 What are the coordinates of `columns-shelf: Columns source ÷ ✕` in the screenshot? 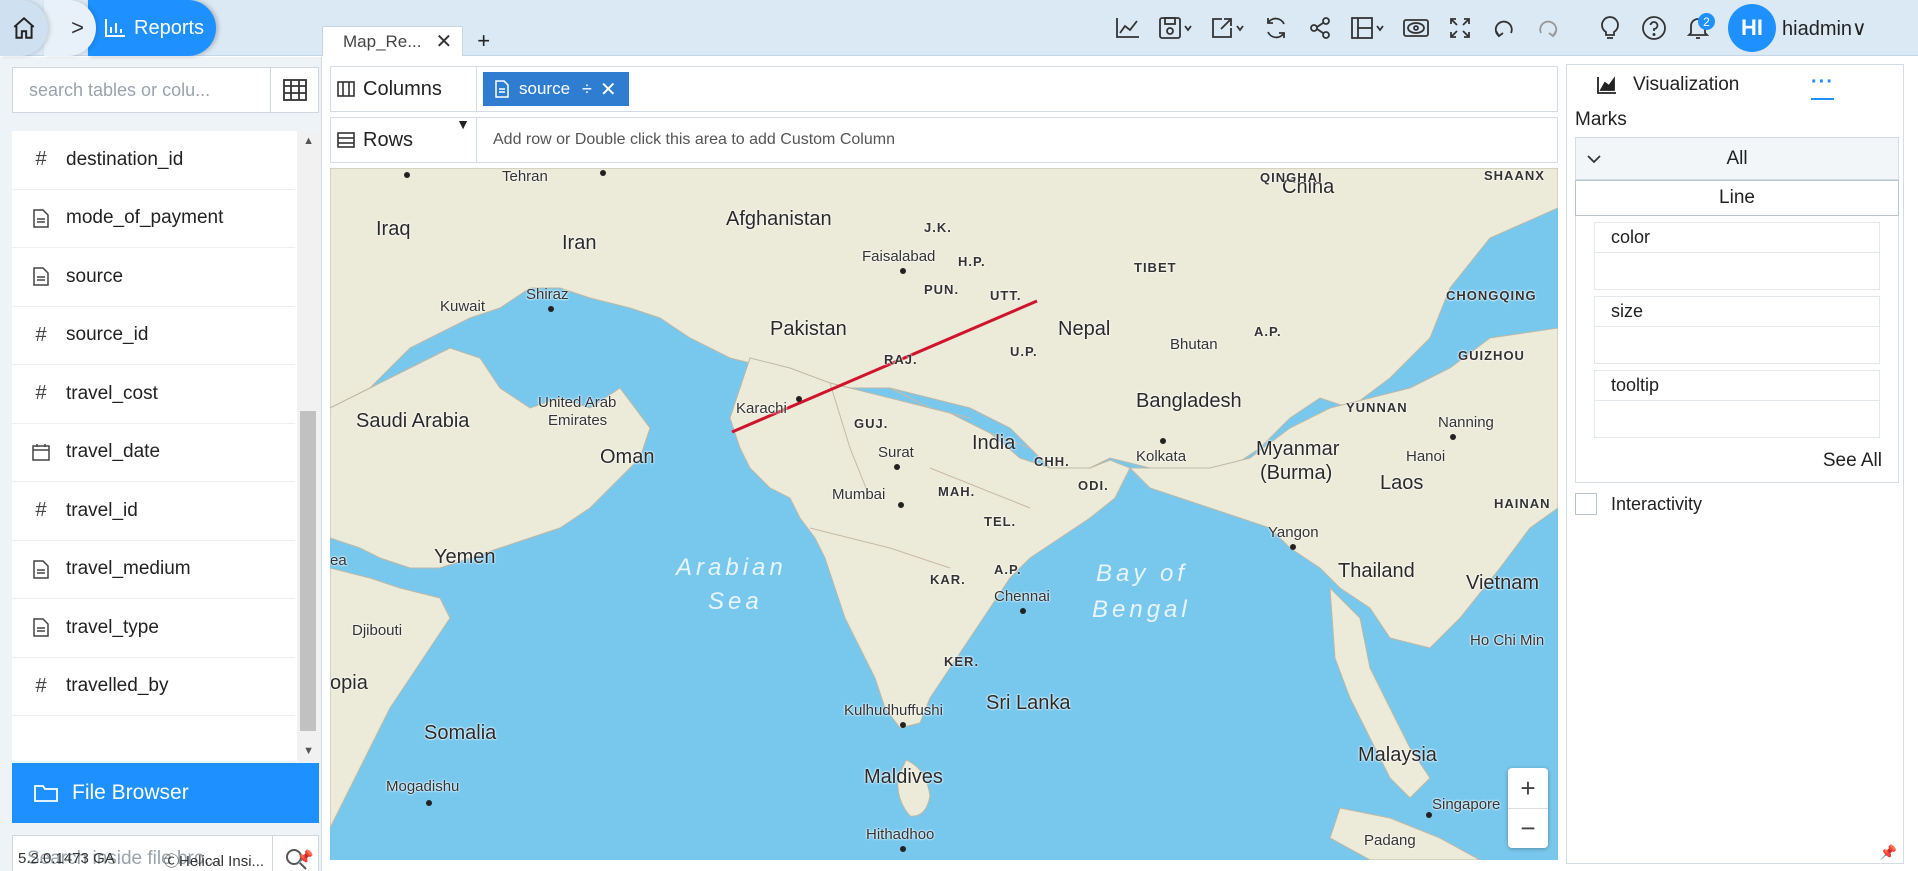 It's located at (944, 89).